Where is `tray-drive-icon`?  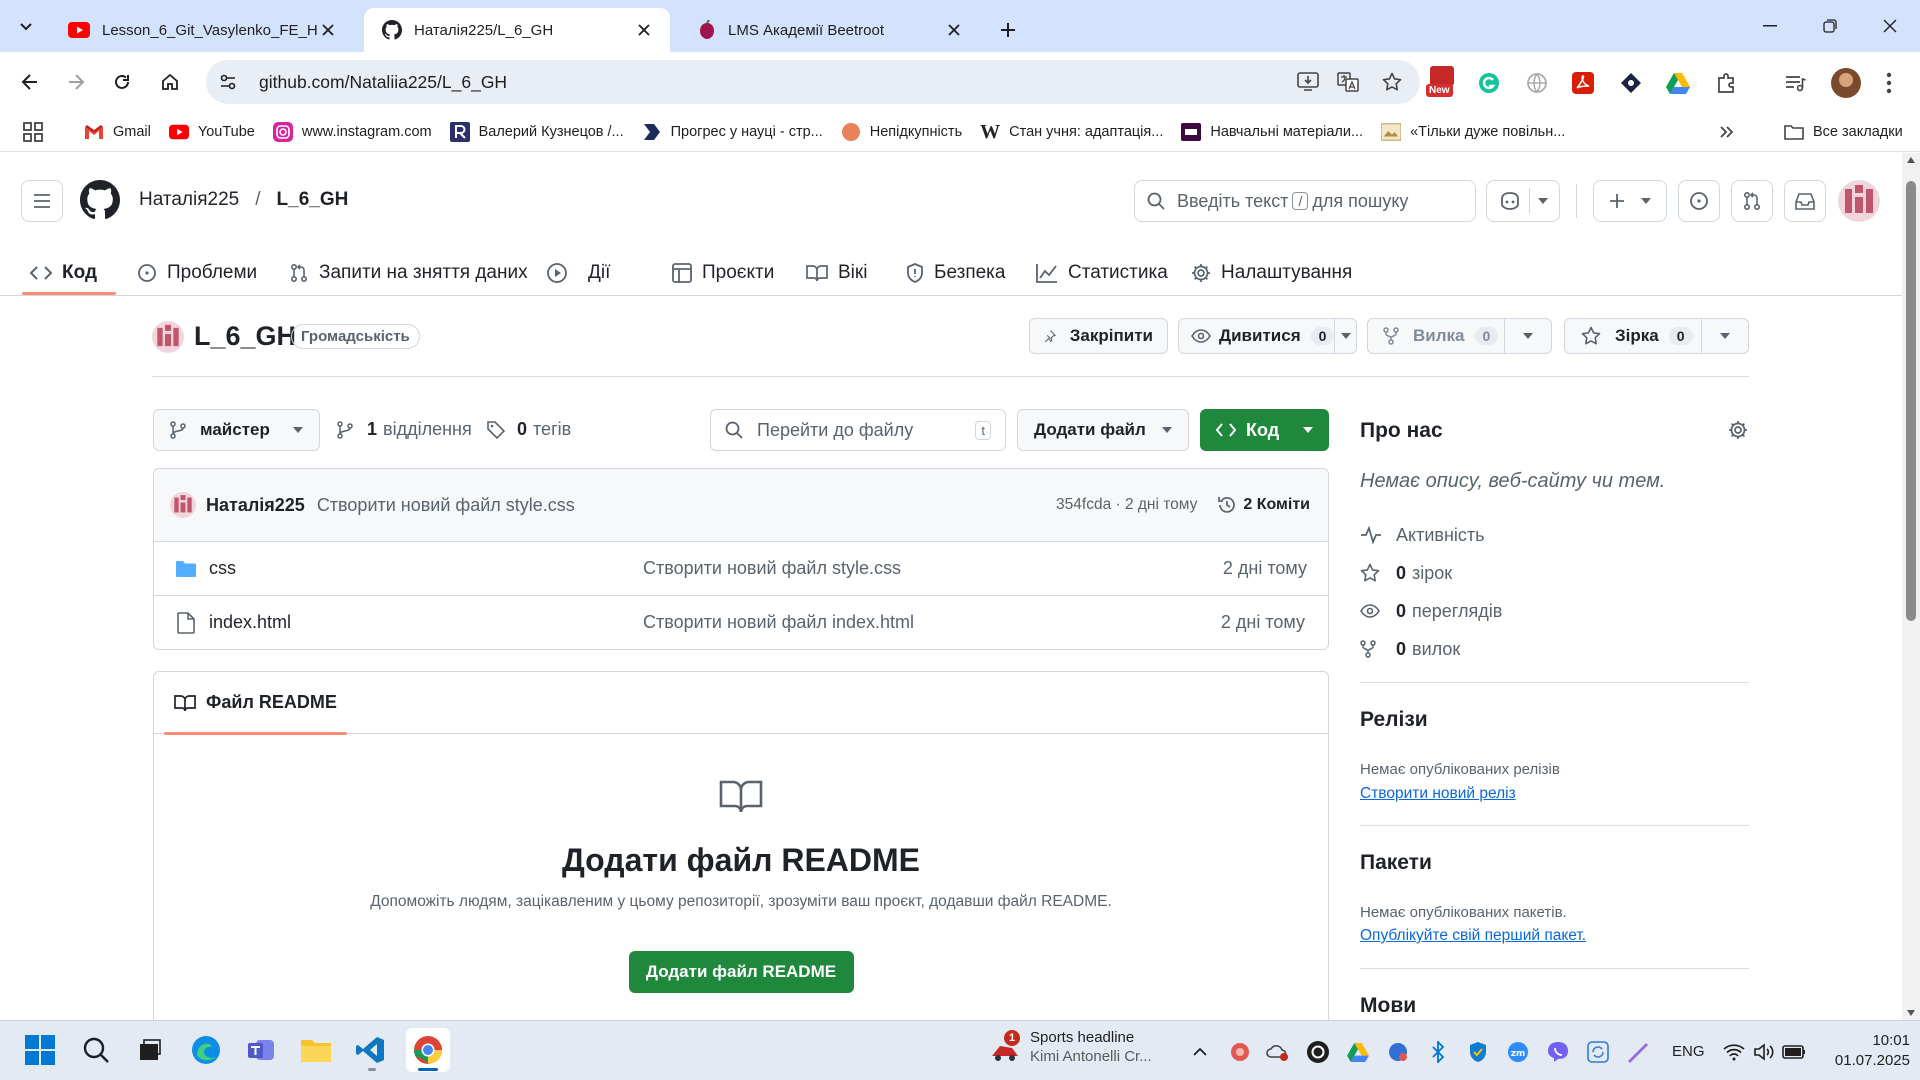
tray-drive-icon is located at coordinates (1358, 1052).